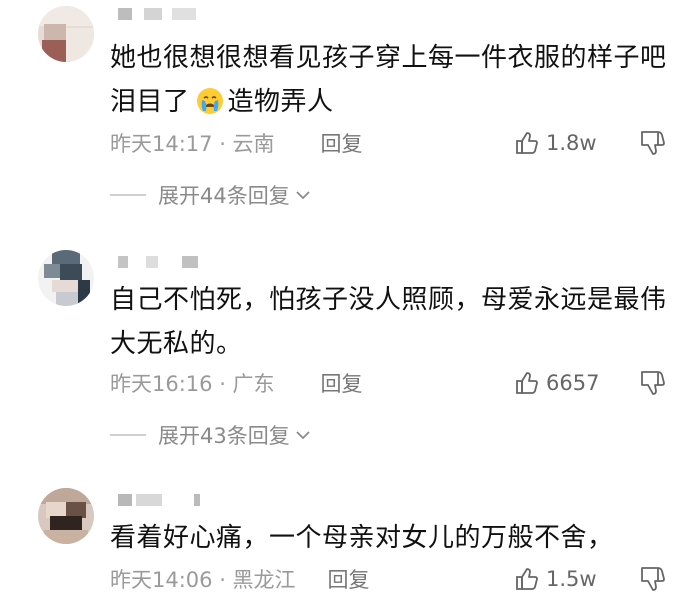  What do you see at coordinates (280, 102) in the screenshot?
I see `comment-text-fragment: 造物弄人` at bounding box center [280, 102].